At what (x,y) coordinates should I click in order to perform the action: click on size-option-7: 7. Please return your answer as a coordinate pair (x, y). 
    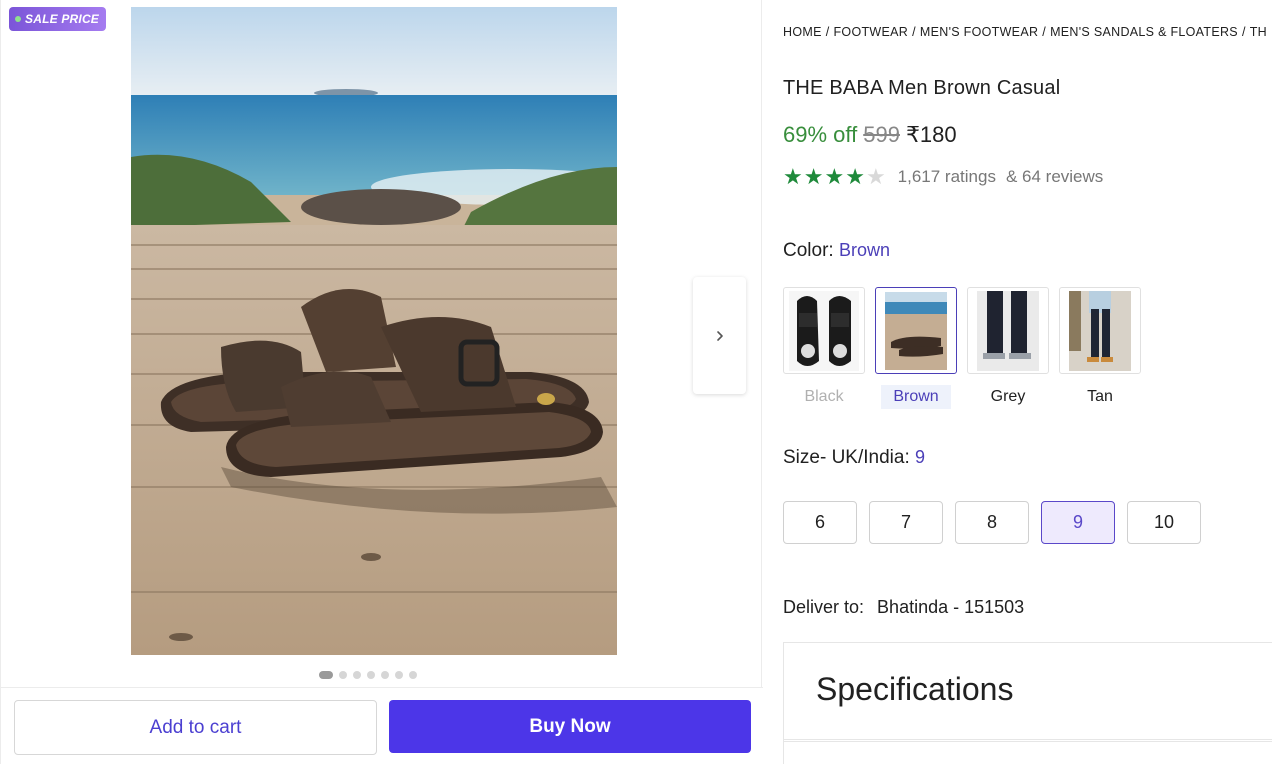
    Looking at the image, I should click on (906, 522).